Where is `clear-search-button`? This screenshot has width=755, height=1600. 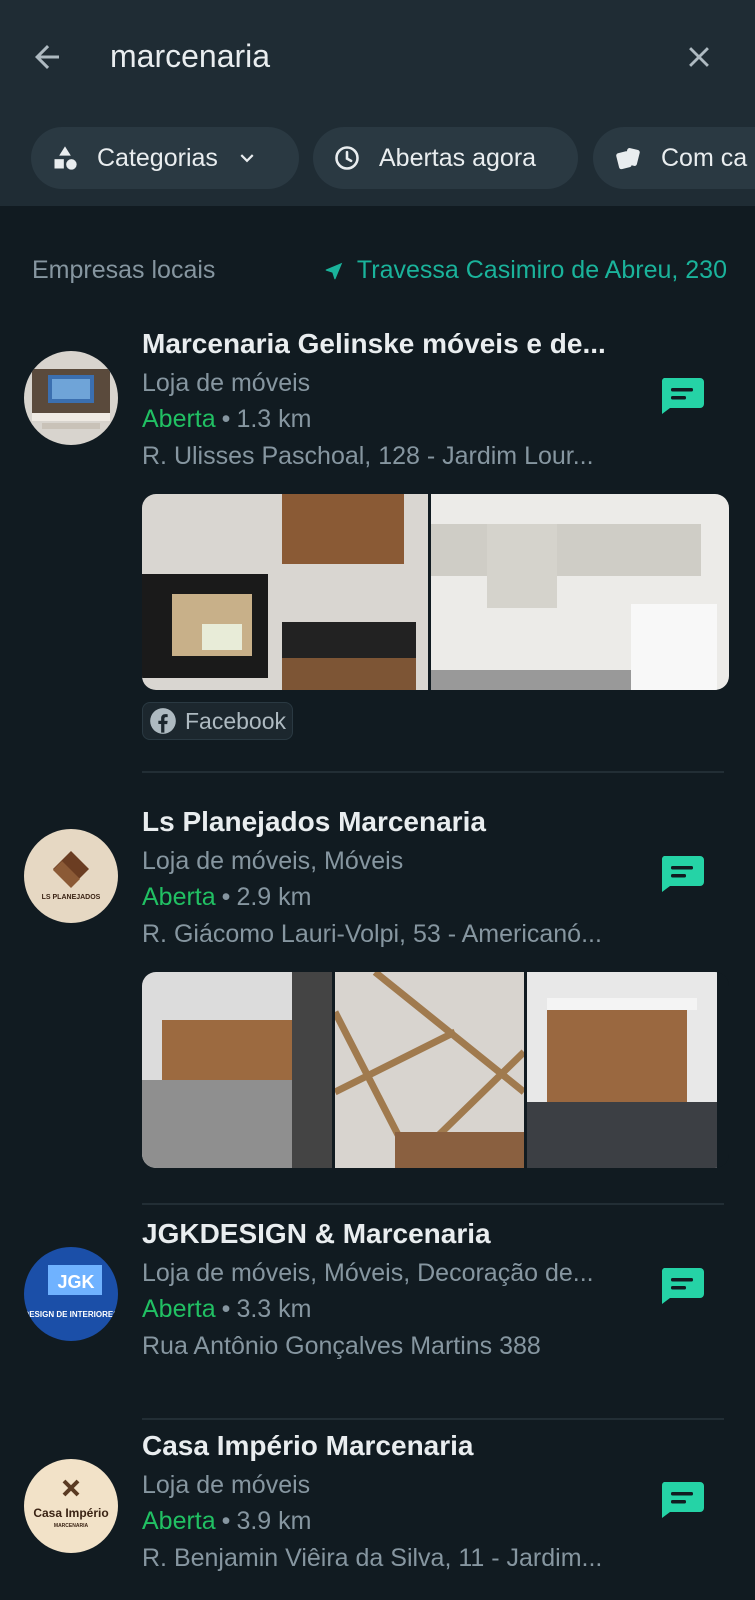
clear-search-button is located at coordinates (699, 57).